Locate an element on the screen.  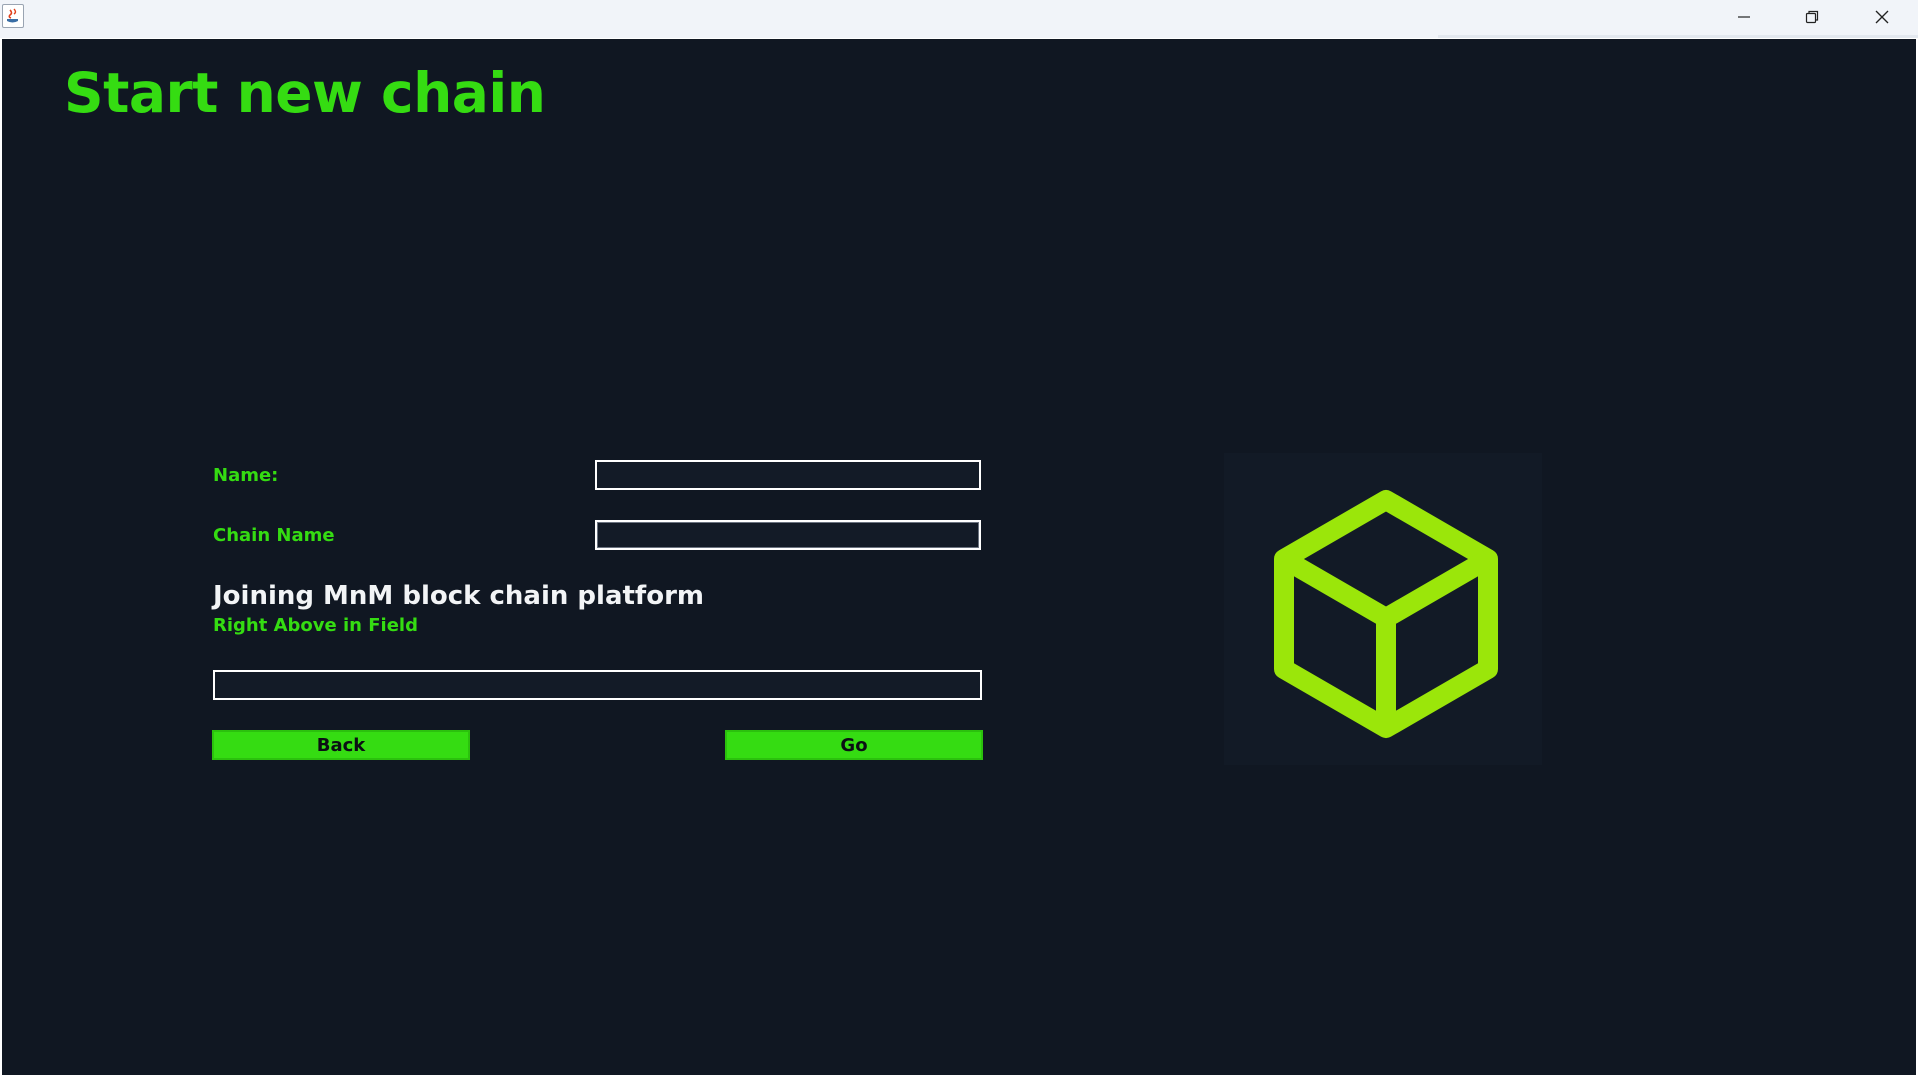
name-input is located at coordinates (788, 475).